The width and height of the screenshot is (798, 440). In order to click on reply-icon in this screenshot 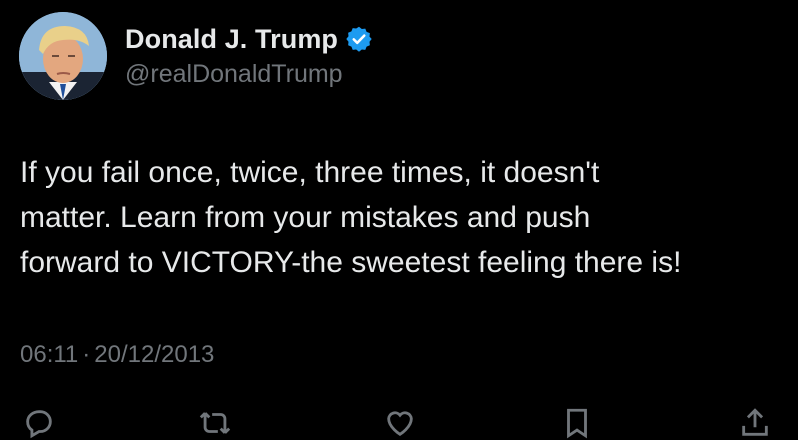, I will do `click(39, 423)`.